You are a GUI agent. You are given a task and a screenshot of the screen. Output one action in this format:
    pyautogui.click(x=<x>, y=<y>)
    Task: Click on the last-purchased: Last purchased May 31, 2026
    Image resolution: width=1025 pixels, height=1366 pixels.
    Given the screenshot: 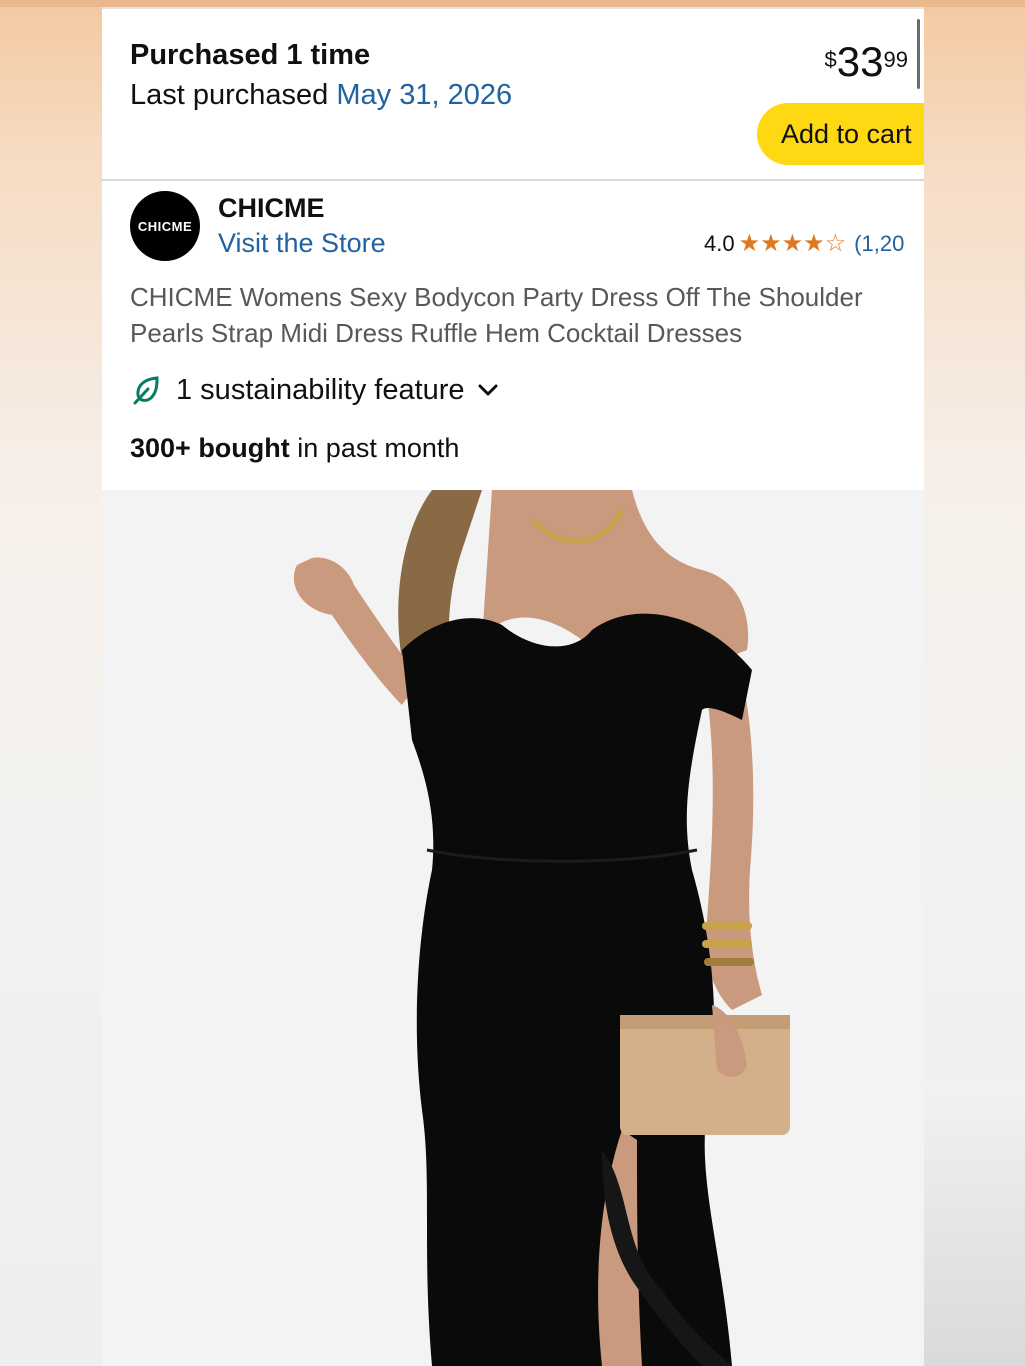 What is the action you would take?
    pyautogui.click(x=321, y=95)
    